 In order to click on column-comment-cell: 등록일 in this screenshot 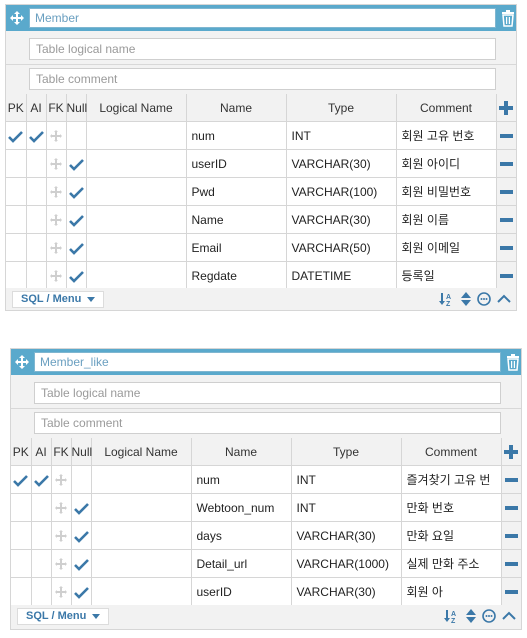, I will do `click(446, 275)`.